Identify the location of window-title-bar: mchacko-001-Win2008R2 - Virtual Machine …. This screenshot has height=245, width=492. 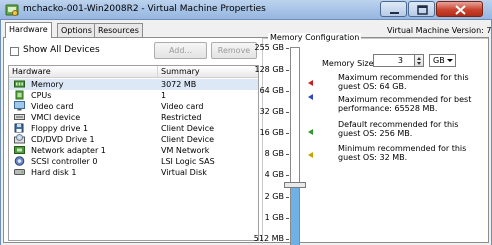
(246, 10).